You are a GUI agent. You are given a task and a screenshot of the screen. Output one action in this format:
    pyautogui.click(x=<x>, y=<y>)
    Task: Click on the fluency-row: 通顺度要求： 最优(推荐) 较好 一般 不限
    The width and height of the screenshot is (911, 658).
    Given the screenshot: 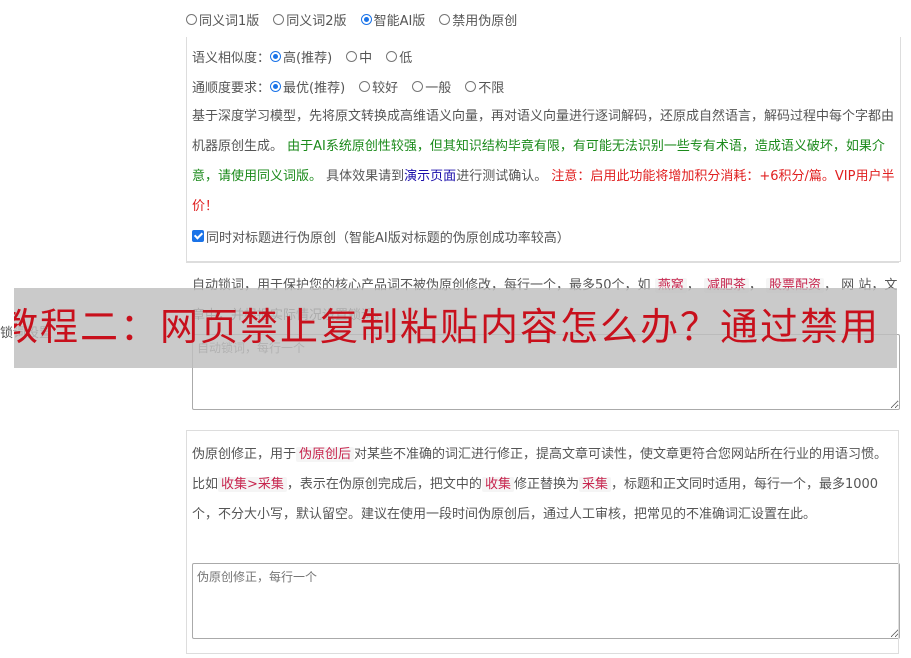 What is the action you would take?
    pyautogui.click(x=355, y=86)
    